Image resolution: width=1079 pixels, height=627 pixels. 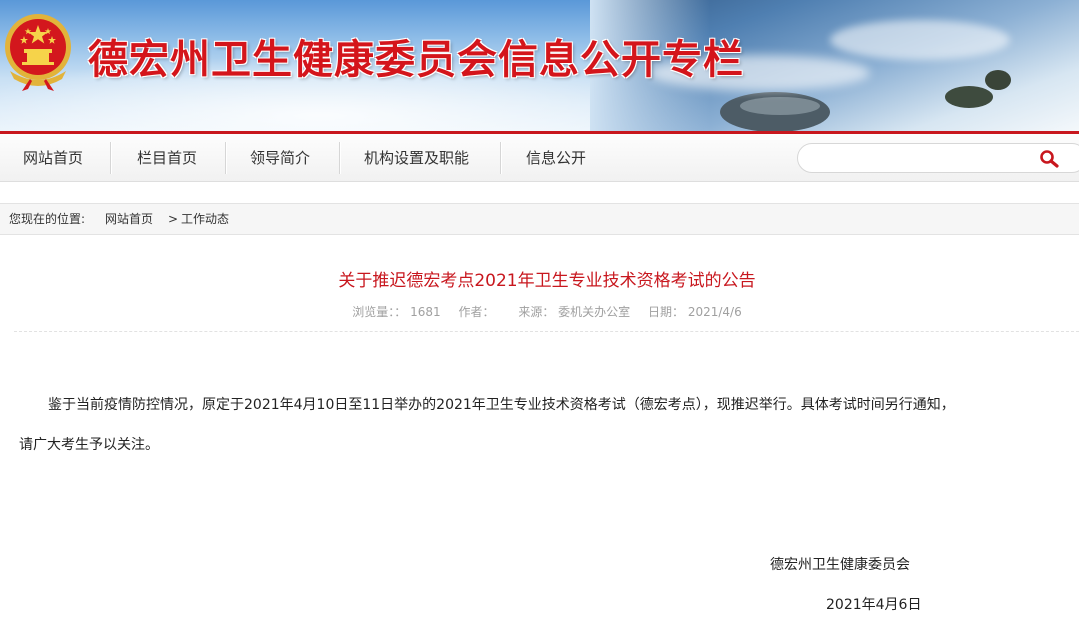 What do you see at coordinates (539, 219) in the screenshot?
I see `breadcrumb: 您现在的位置: 网站首页 > 工作动态` at bounding box center [539, 219].